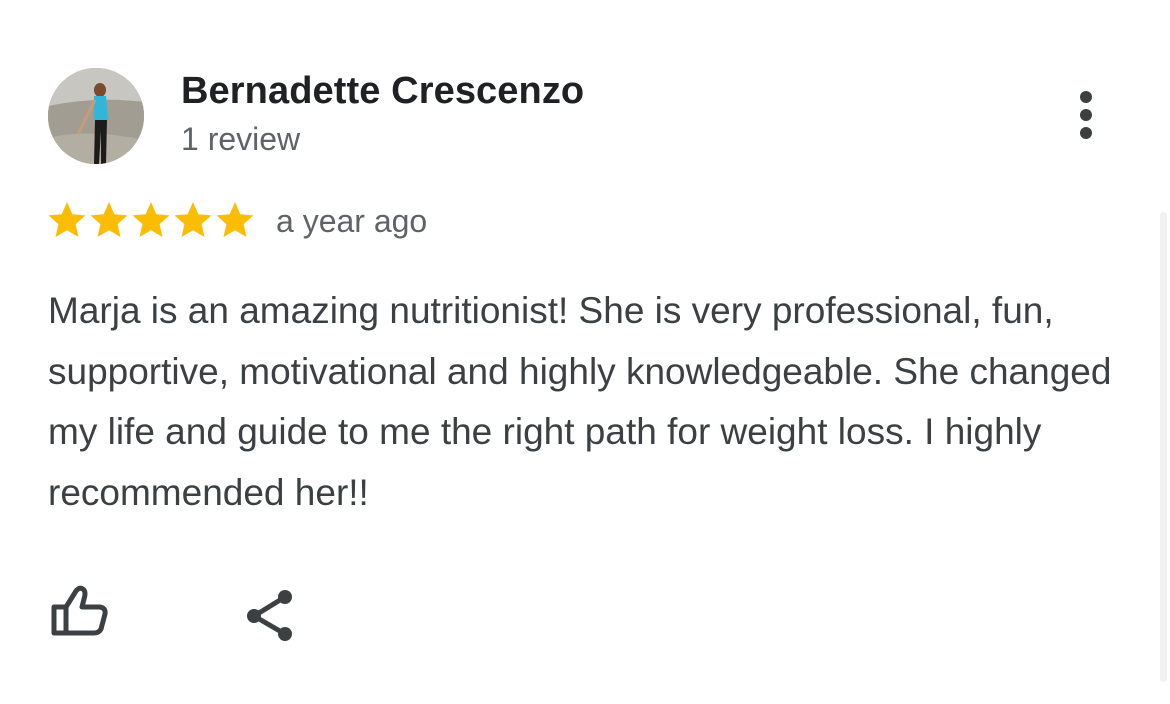 Image resolution: width=1170 pixels, height=704 pixels. Describe the element at coordinates (352, 221) in the screenshot. I see `review-time: a year ago` at that location.